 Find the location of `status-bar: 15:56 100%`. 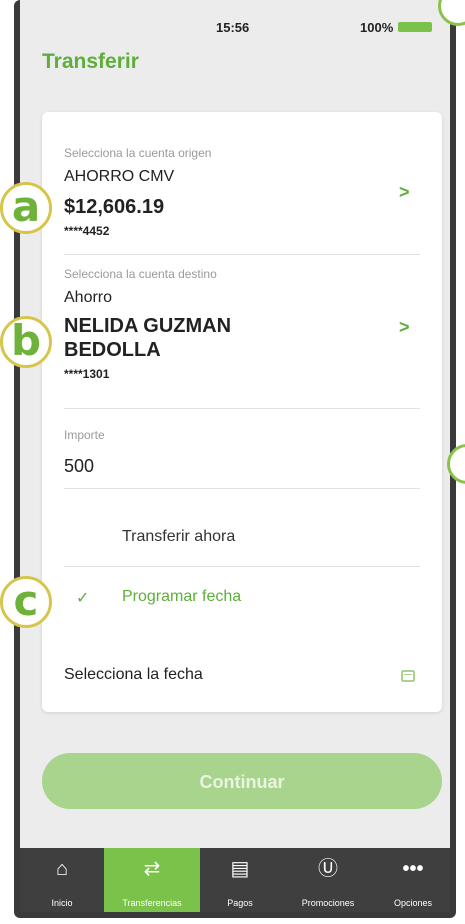

status-bar: 15:56 100% is located at coordinates (235, 17).